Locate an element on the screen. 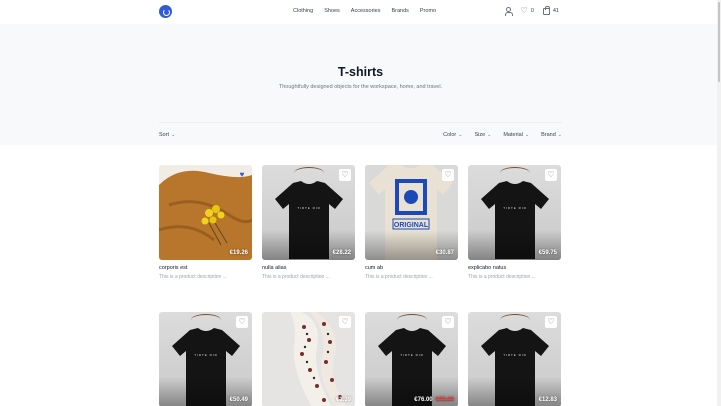  filter-label: Size is located at coordinates (480, 135).